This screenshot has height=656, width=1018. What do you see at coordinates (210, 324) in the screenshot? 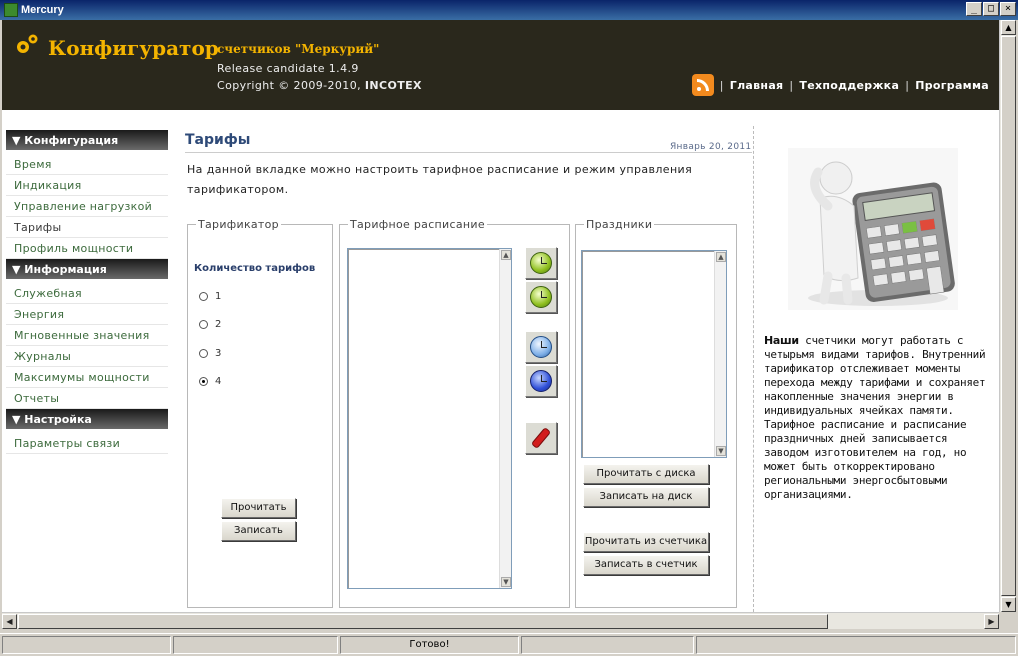
I see `tariff-count-option-2: 2` at bounding box center [210, 324].